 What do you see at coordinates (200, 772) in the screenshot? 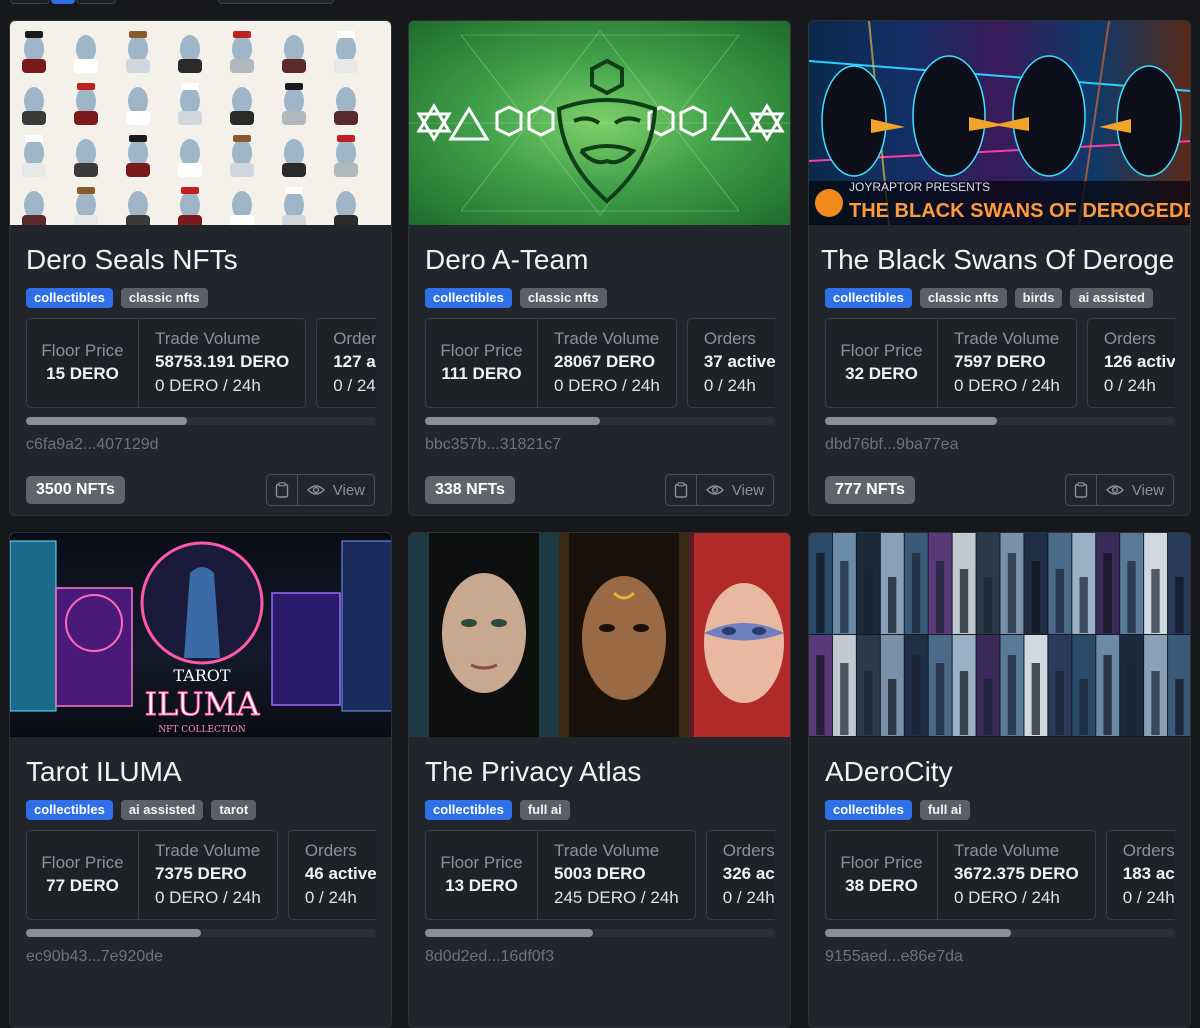
I see `collection-title: Tarot ILUMA` at bounding box center [200, 772].